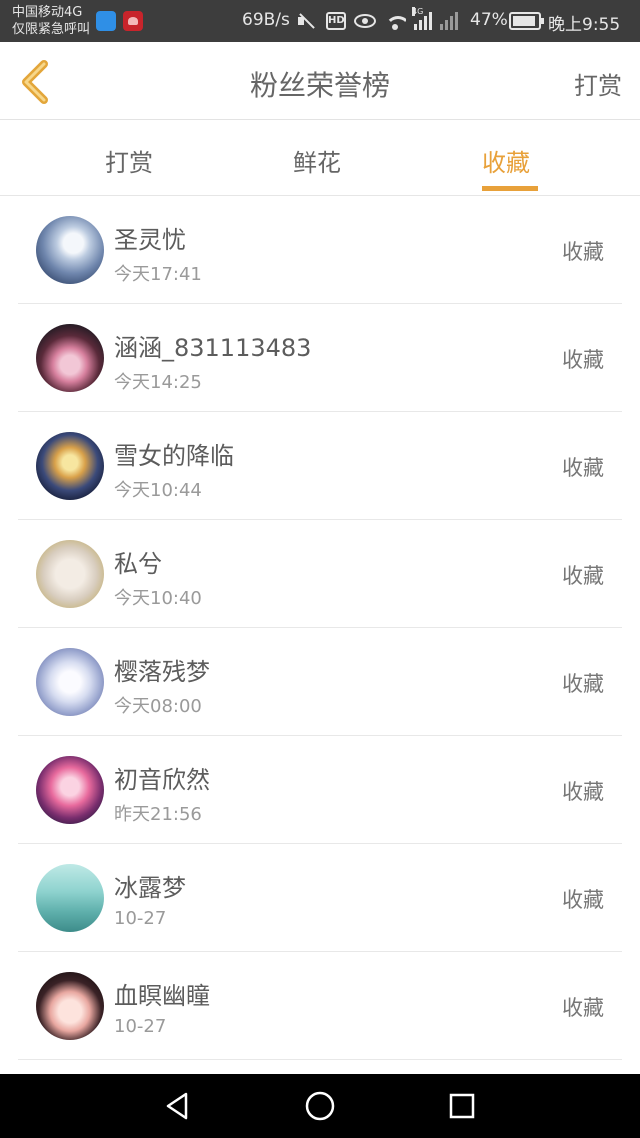 Image resolution: width=640 pixels, height=1138 pixels. I want to click on app-header: 粉丝荣誉榜 打赏, so click(320, 81).